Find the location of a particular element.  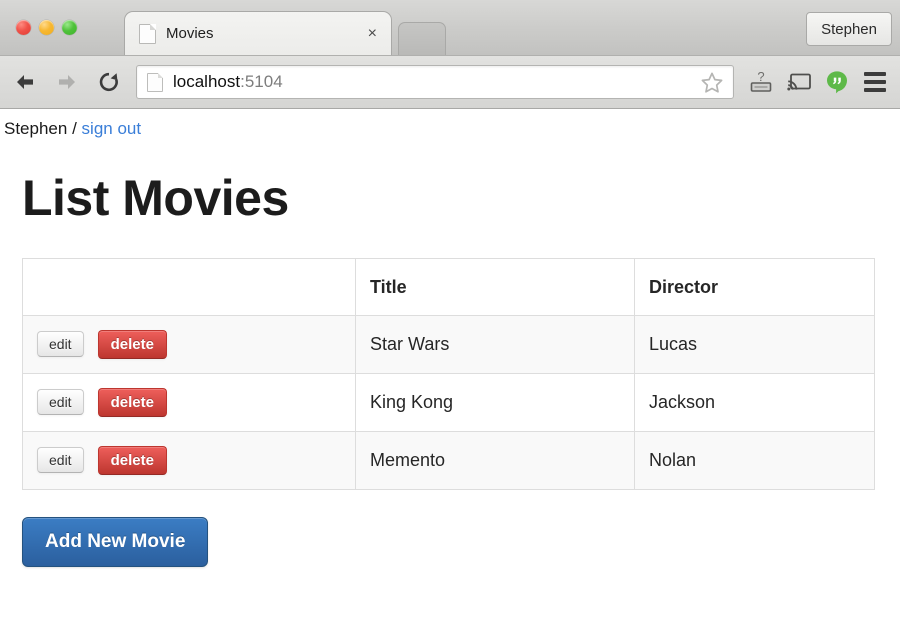

table-row: edit delete King Kong Jackson is located at coordinates (448, 402).